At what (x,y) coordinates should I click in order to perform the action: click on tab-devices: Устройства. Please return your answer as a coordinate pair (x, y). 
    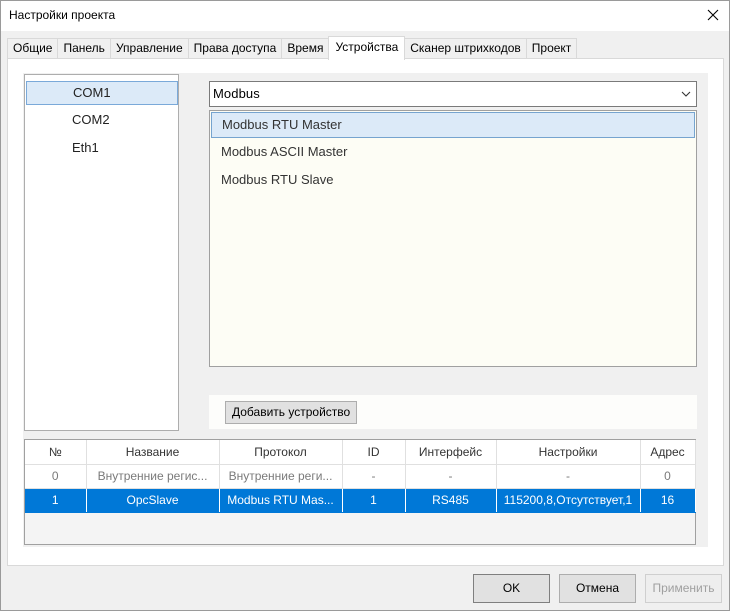
    Looking at the image, I should click on (367, 48).